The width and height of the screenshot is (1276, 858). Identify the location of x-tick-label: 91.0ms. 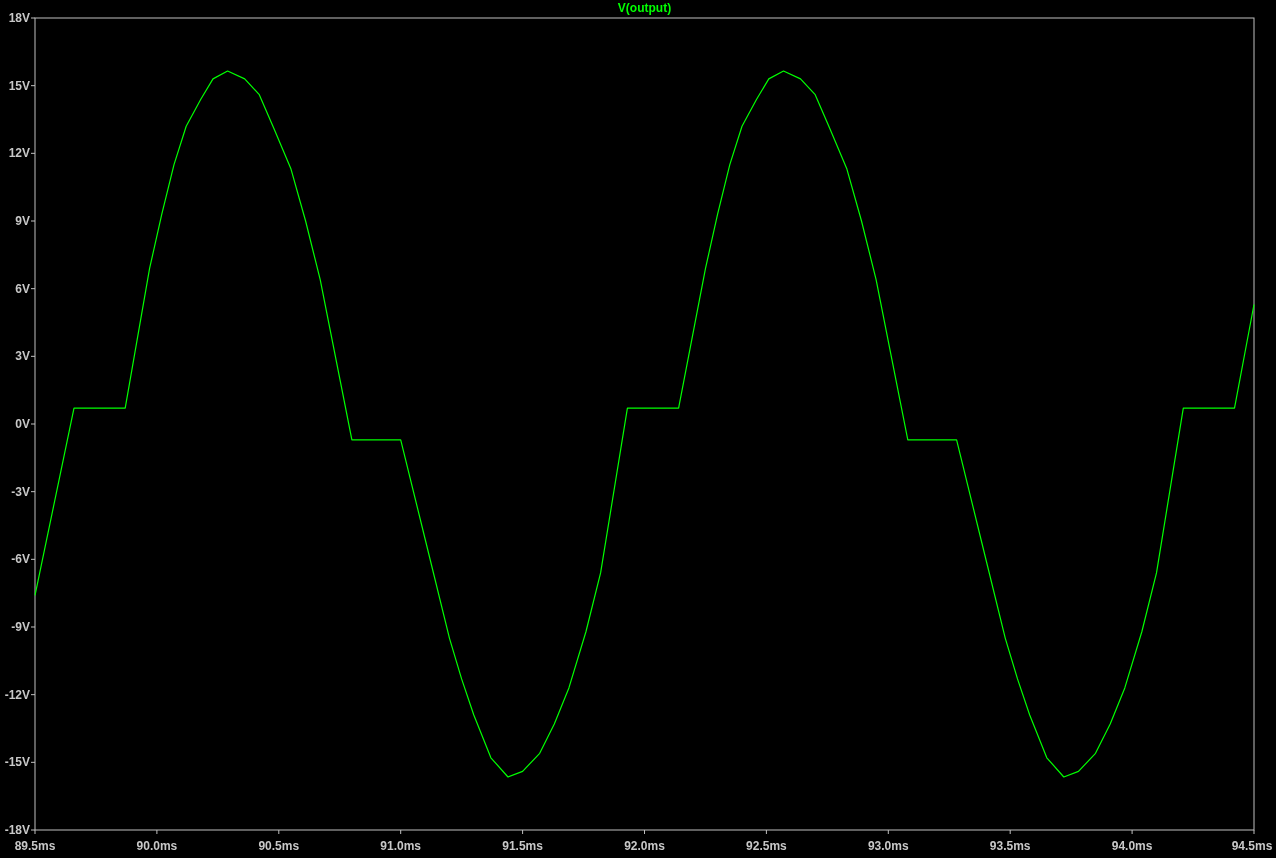
(401, 846).